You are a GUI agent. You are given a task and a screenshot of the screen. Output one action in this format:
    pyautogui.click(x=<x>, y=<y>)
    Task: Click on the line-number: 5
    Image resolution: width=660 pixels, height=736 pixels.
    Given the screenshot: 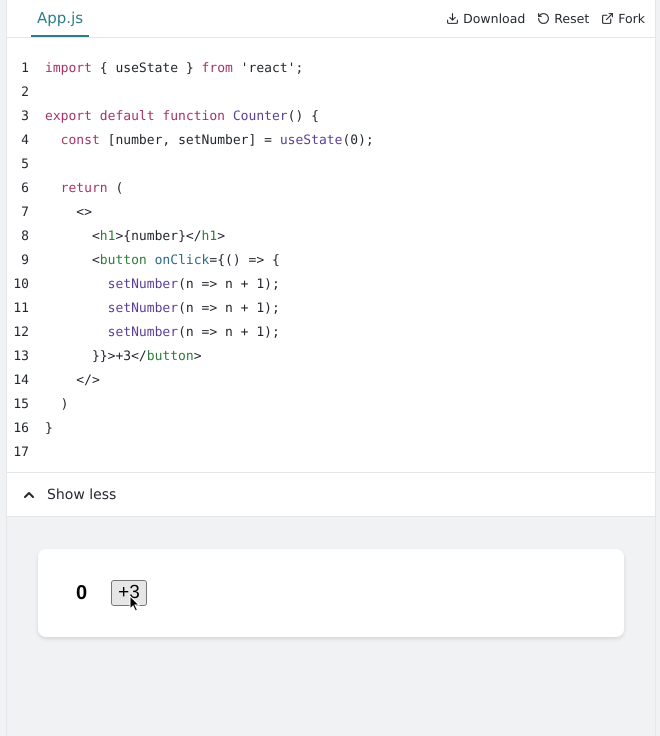 What is the action you would take?
    pyautogui.click(x=25, y=164)
    